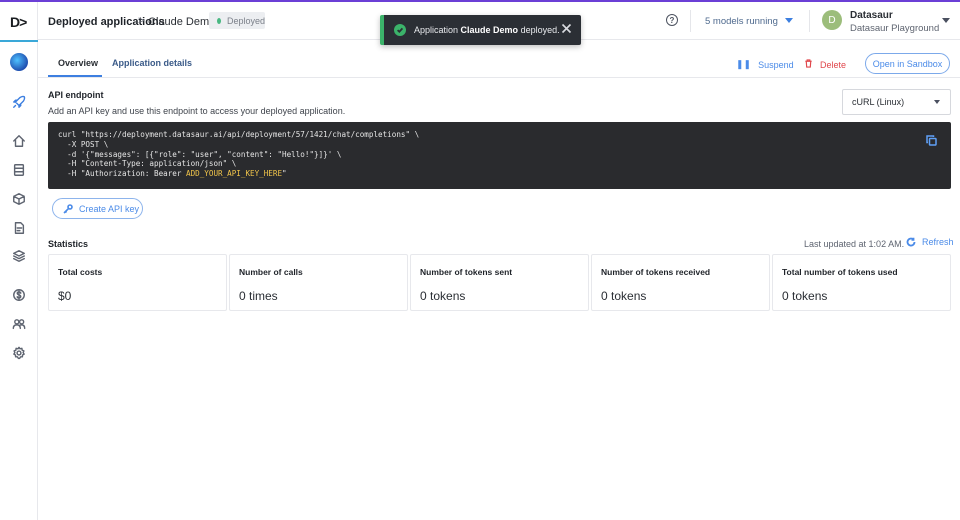  I want to click on language-select: cURL (Linux), so click(896, 102).